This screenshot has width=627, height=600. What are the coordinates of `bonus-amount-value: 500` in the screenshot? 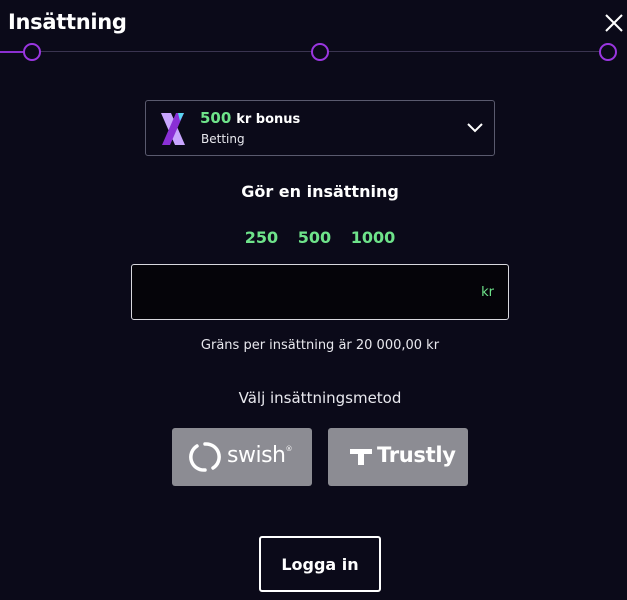 It's located at (216, 118).